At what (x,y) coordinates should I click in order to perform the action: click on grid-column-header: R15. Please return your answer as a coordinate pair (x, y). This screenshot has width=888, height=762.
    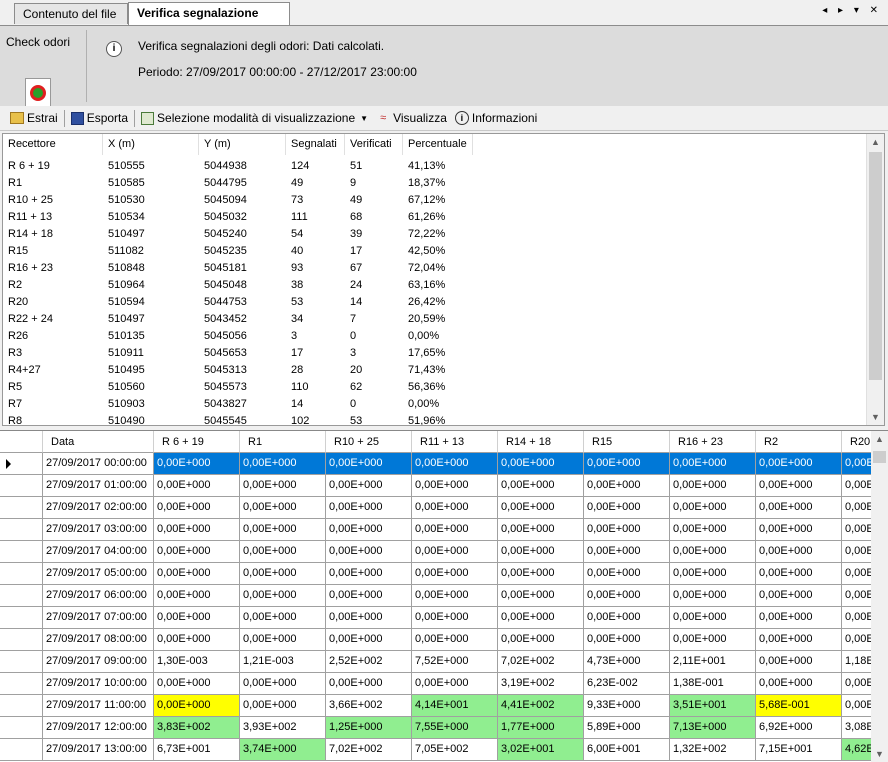
    Looking at the image, I should click on (627, 442).